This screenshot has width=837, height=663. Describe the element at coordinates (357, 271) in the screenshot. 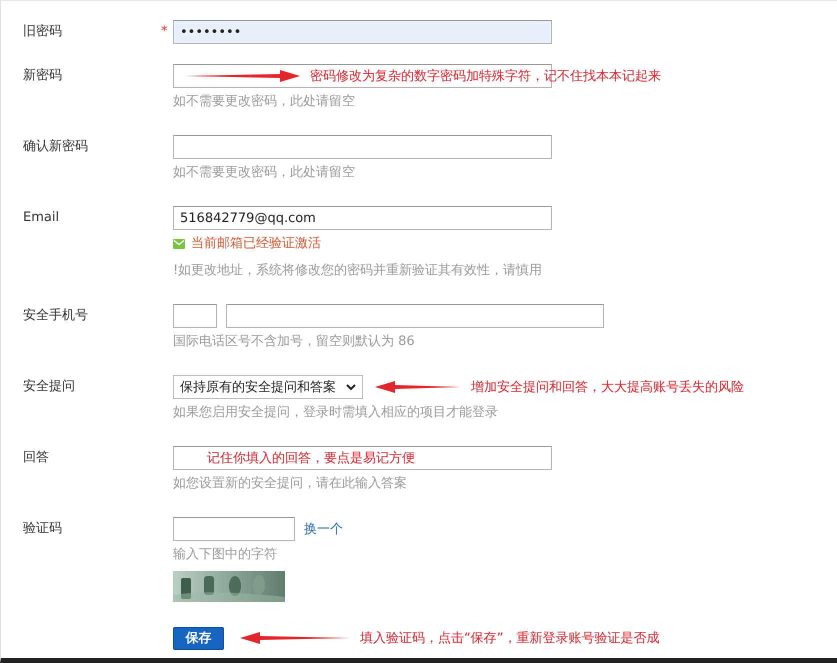

I see `hint-text: !如更改地址，系统将修改您的密码并重新验证其有效性，请慎用` at that location.